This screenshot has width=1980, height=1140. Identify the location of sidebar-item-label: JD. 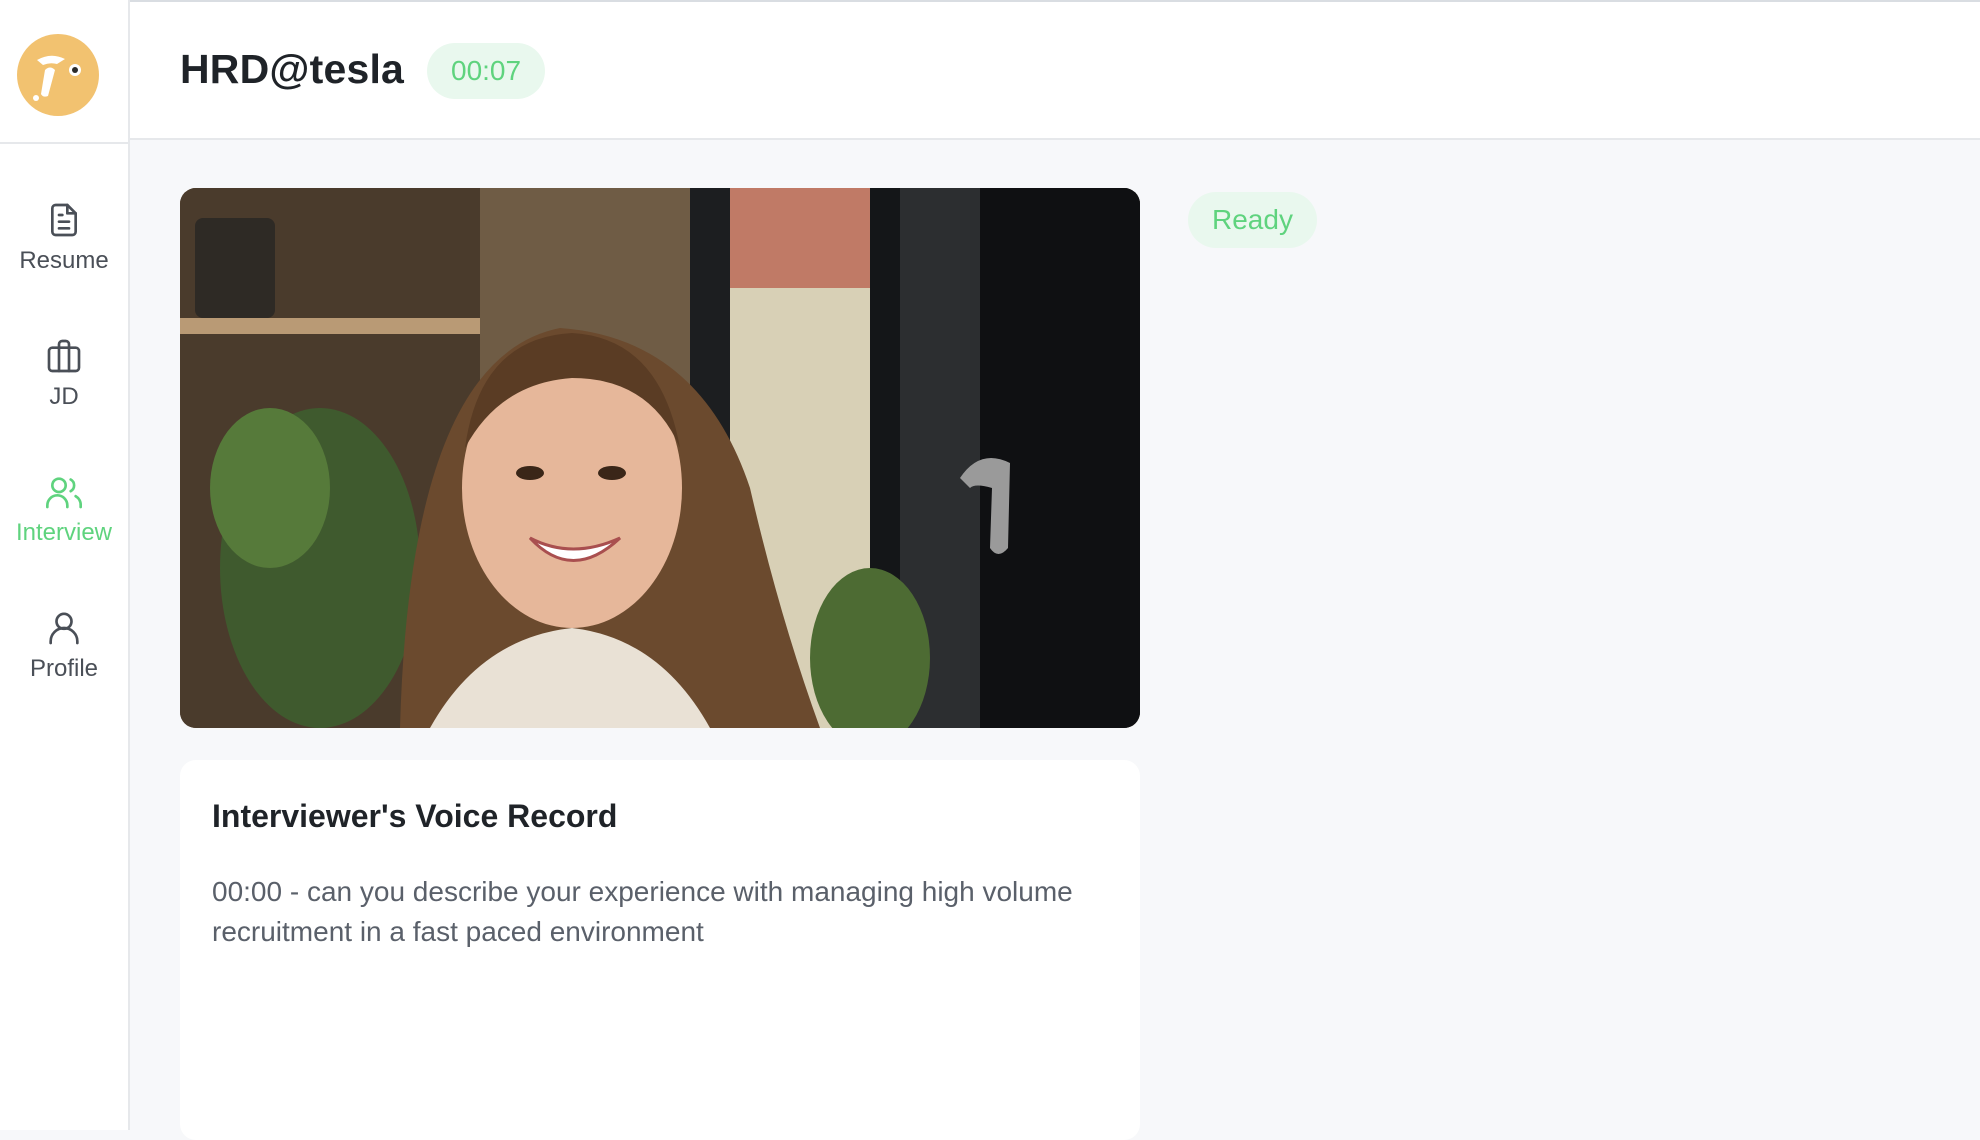
(64, 396).